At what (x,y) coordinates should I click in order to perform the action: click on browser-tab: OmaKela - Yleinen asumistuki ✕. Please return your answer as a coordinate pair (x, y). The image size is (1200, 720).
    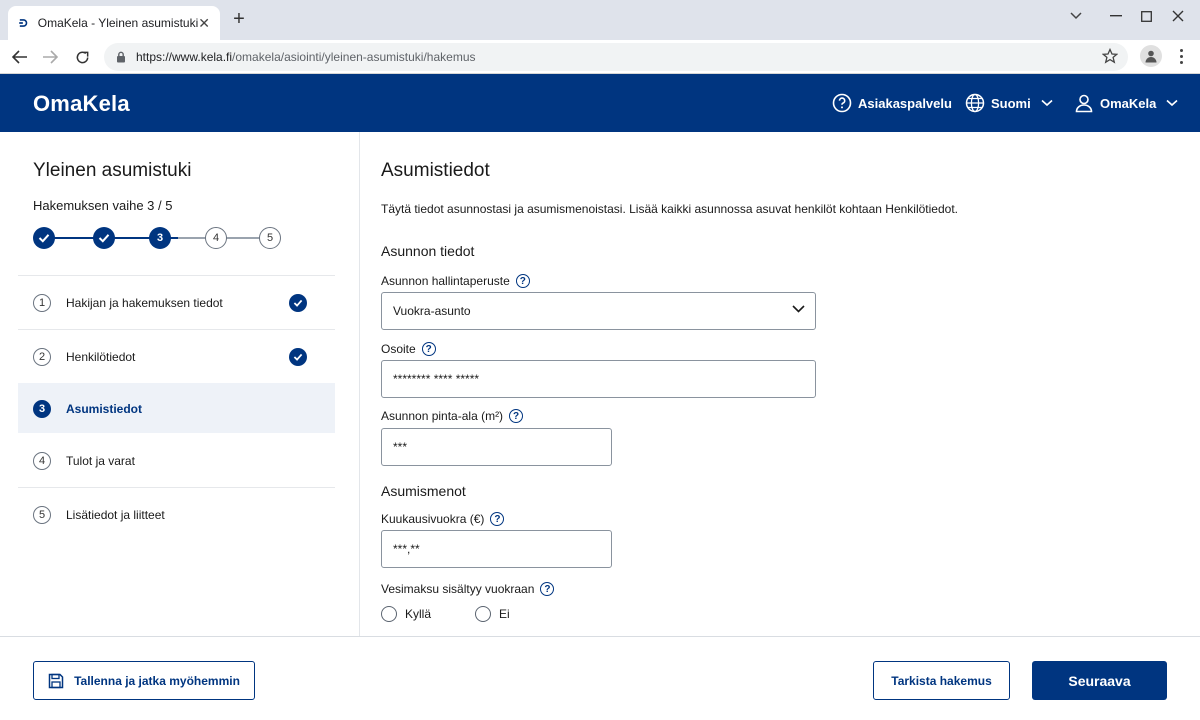
    Looking at the image, I should click on (114, 23).